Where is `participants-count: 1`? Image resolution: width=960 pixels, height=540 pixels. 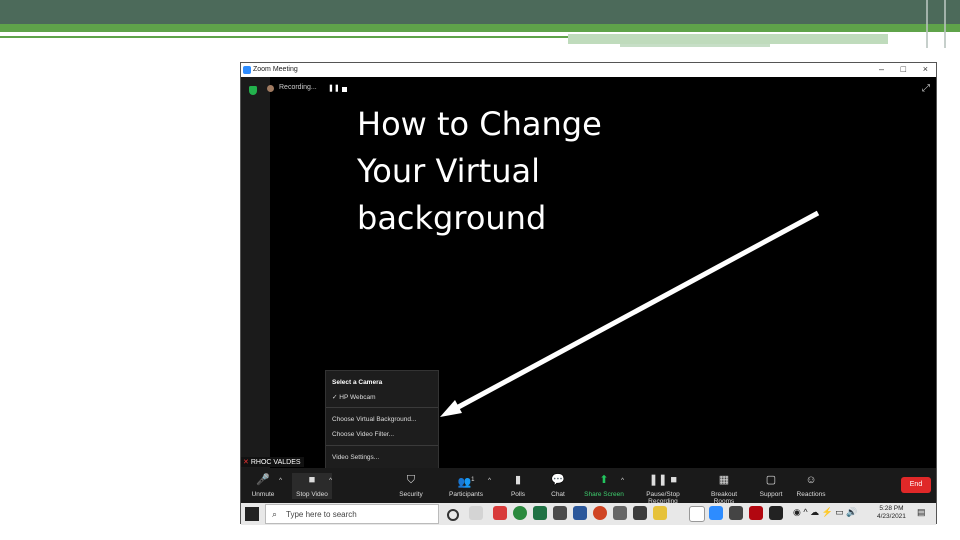 participants-count: 1 is located at coordinates (473, 480).